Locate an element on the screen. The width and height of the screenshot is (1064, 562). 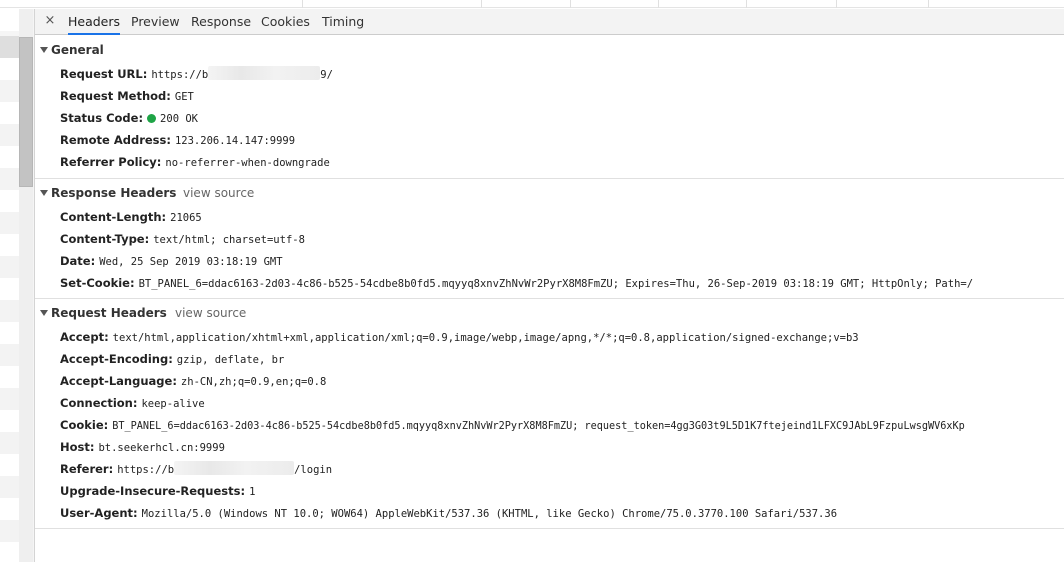
header-value: no-referrer-when-downgrade is located at coordinates (247, 163).